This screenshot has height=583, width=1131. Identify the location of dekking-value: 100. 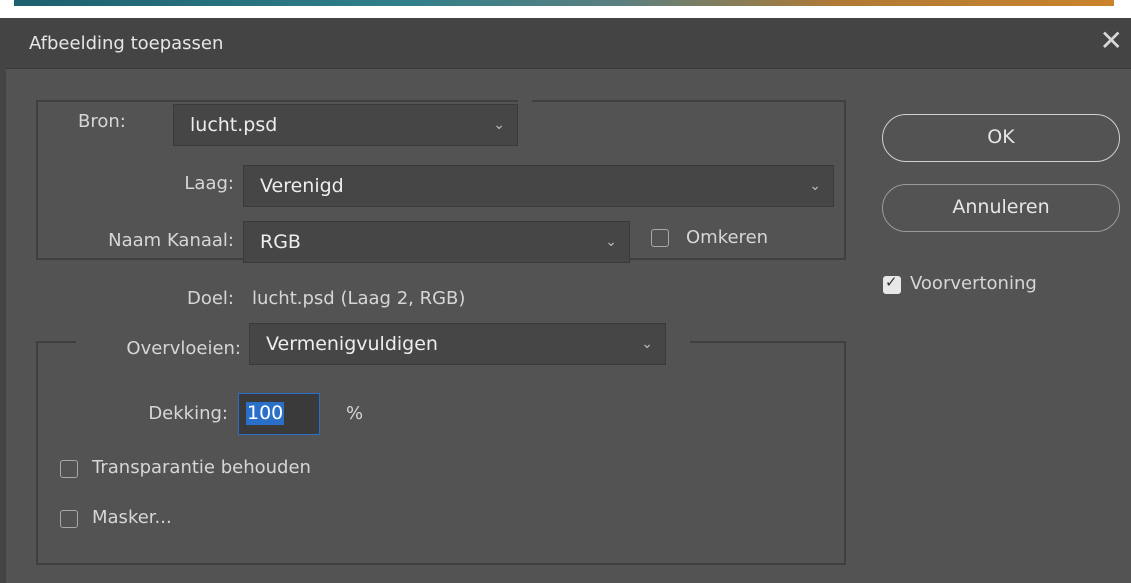
(265, 413).